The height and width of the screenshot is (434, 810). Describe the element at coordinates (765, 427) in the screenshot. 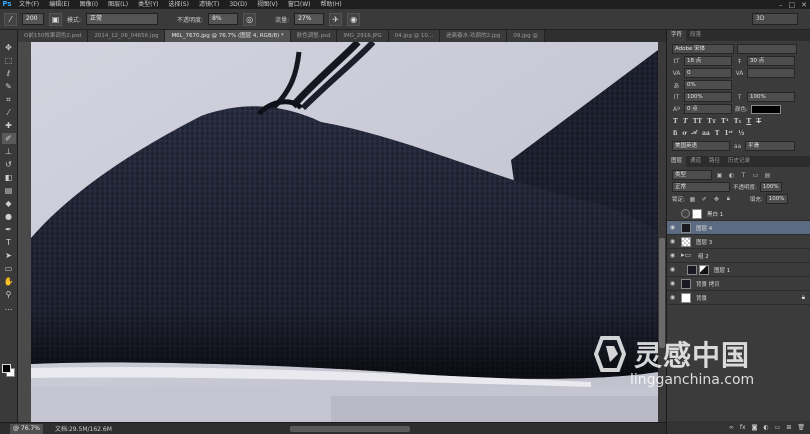

I see `adjustment-layer-icon: ◐` at that location.